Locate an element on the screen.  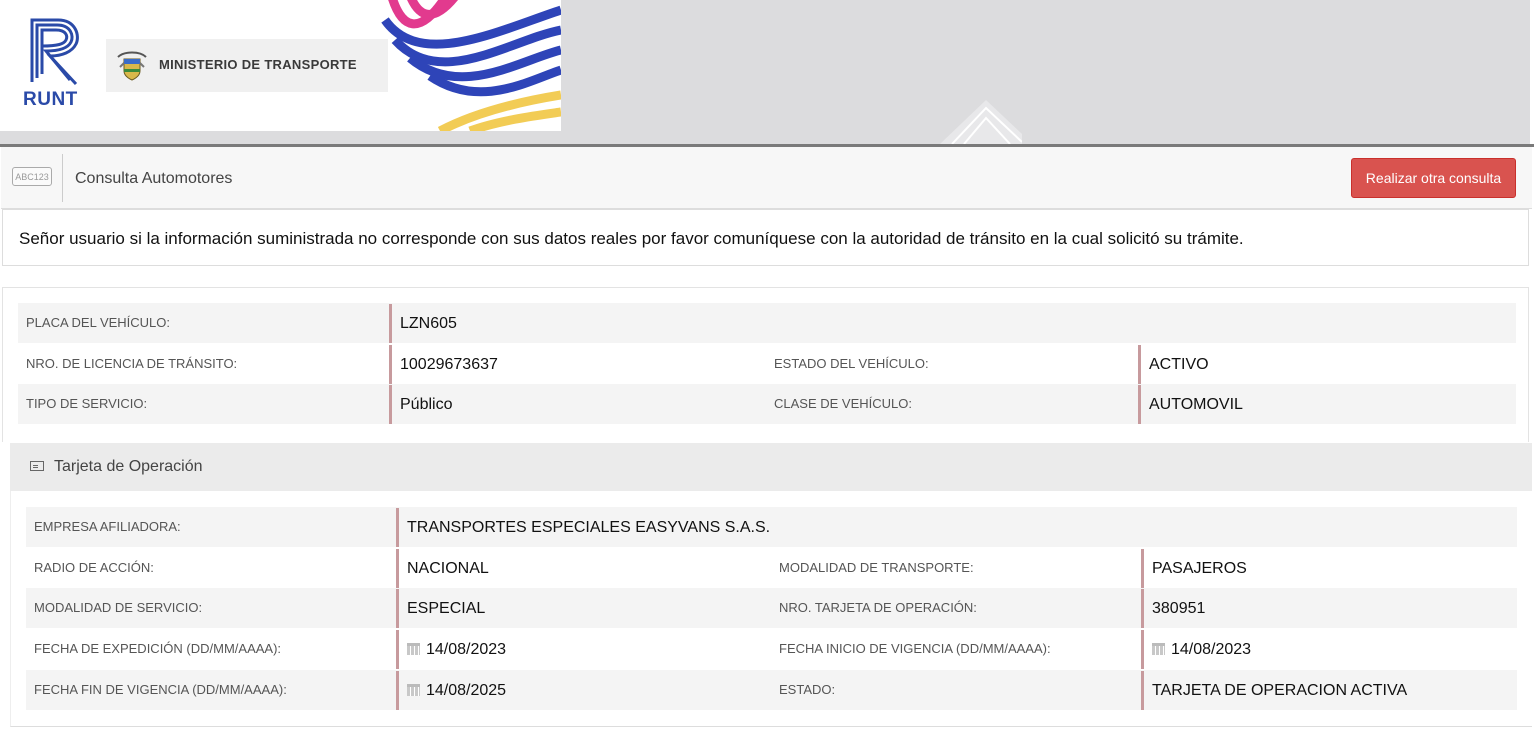
placa-value: LZN605 is located at coordinates (952, 323).